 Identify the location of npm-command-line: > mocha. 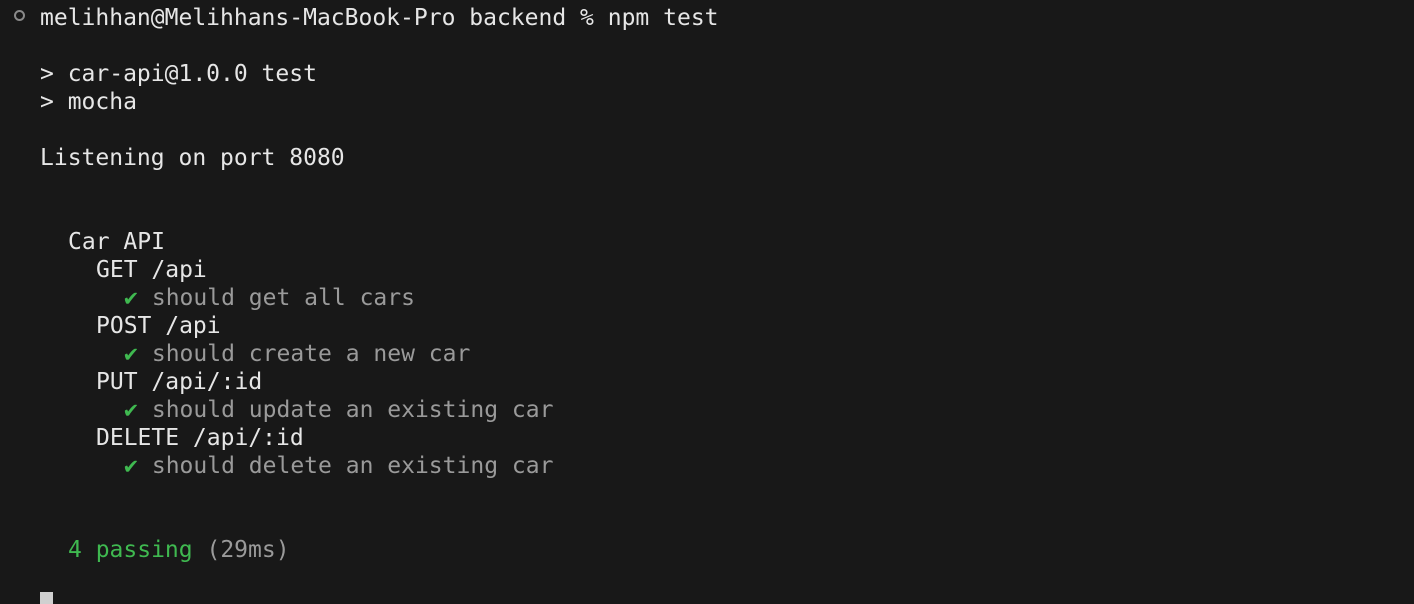
(88, 102).